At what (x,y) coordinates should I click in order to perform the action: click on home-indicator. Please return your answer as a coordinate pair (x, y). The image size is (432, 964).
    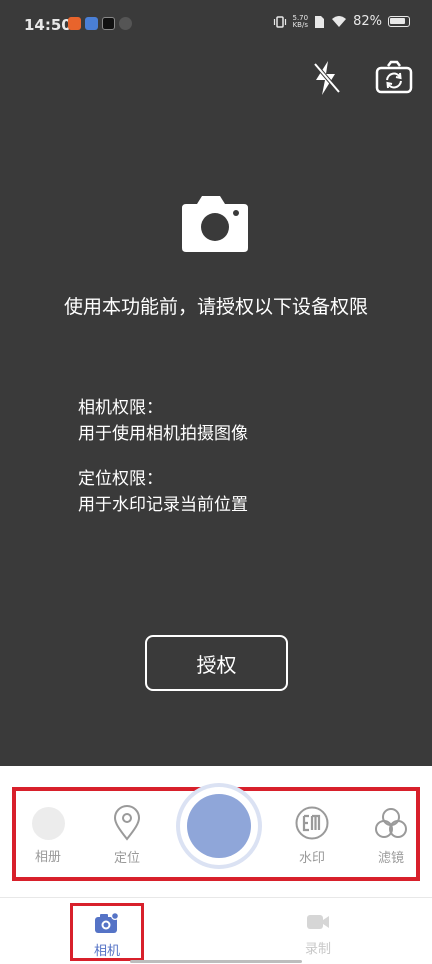
    Looking at the image, I should click on (216, 961).